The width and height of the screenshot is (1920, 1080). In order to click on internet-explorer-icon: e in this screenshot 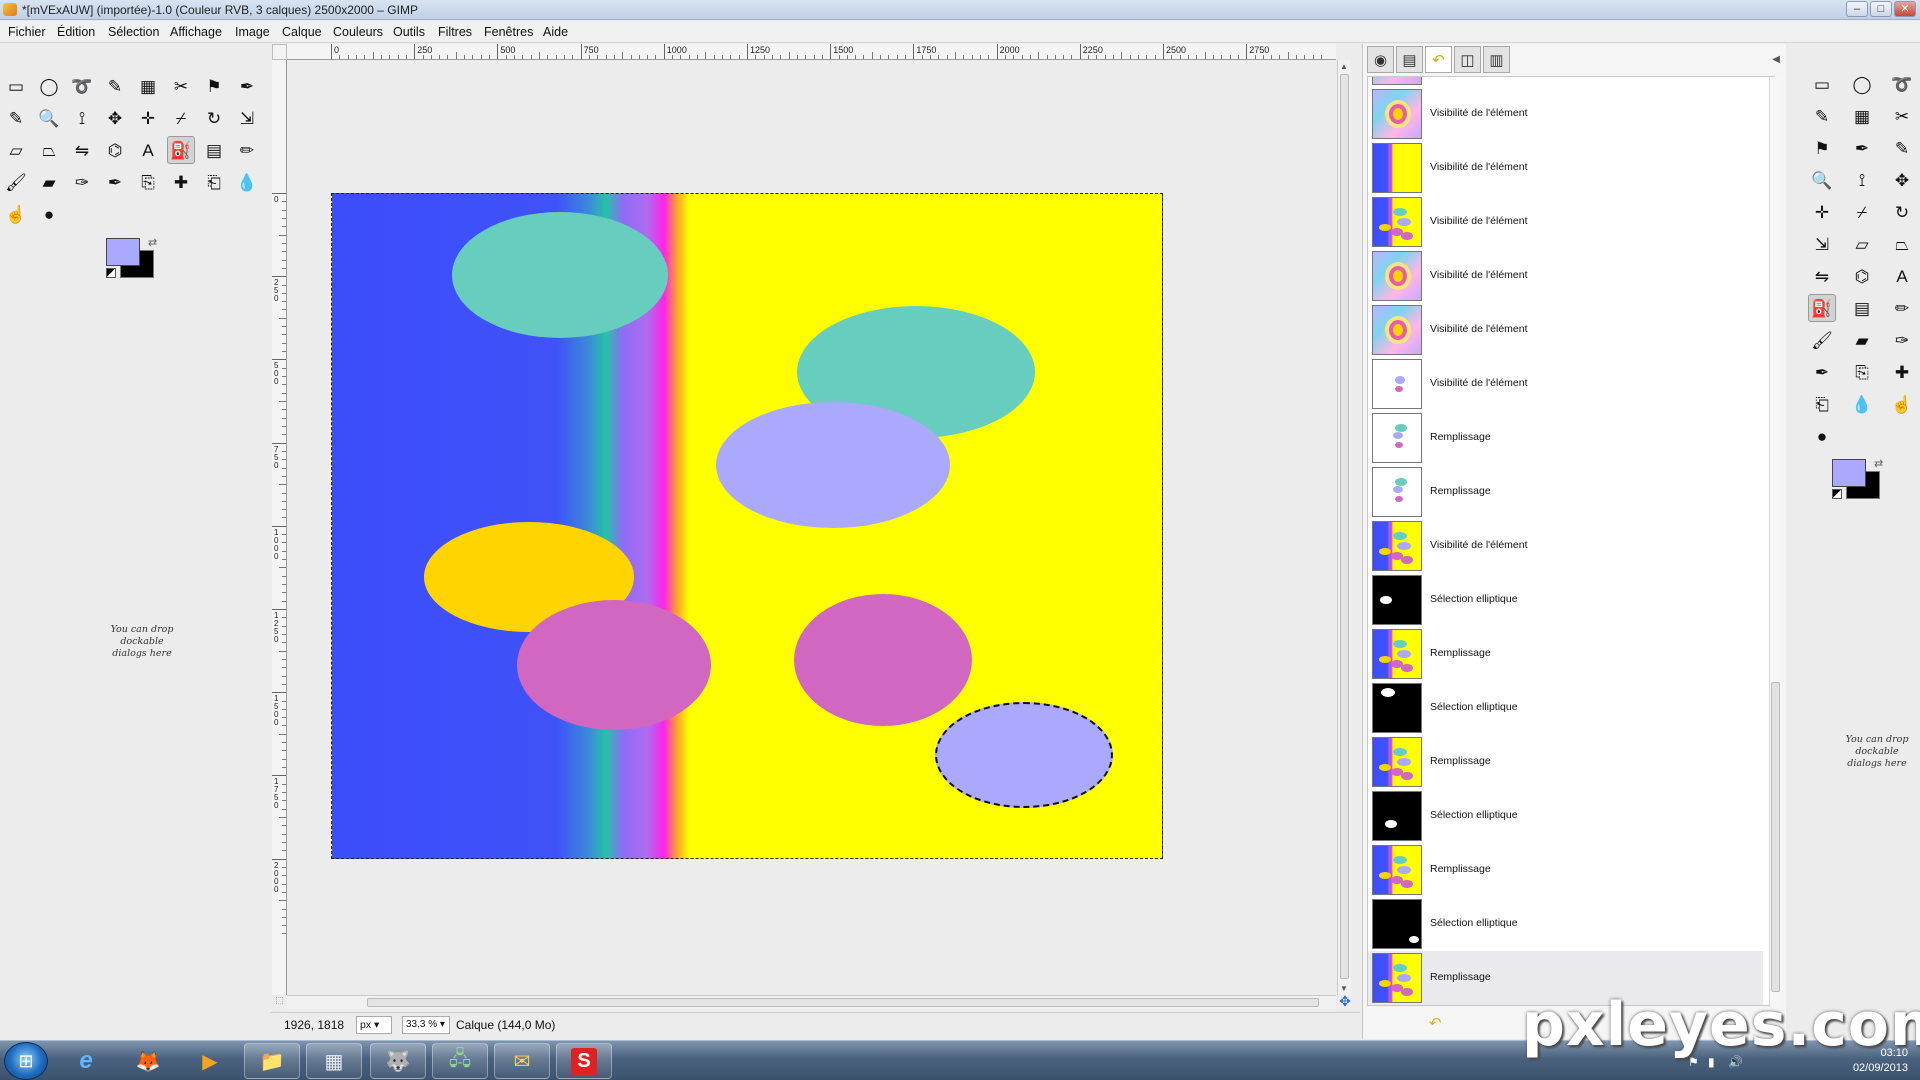, I will do `click(86, 1061)`.